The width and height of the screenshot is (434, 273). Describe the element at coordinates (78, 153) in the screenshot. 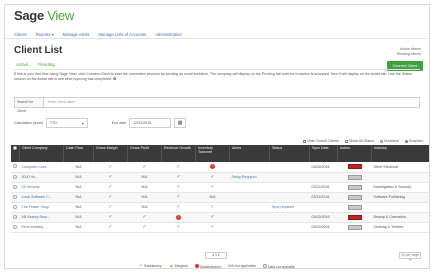

I see `column-header: Cash Flow` at that location.